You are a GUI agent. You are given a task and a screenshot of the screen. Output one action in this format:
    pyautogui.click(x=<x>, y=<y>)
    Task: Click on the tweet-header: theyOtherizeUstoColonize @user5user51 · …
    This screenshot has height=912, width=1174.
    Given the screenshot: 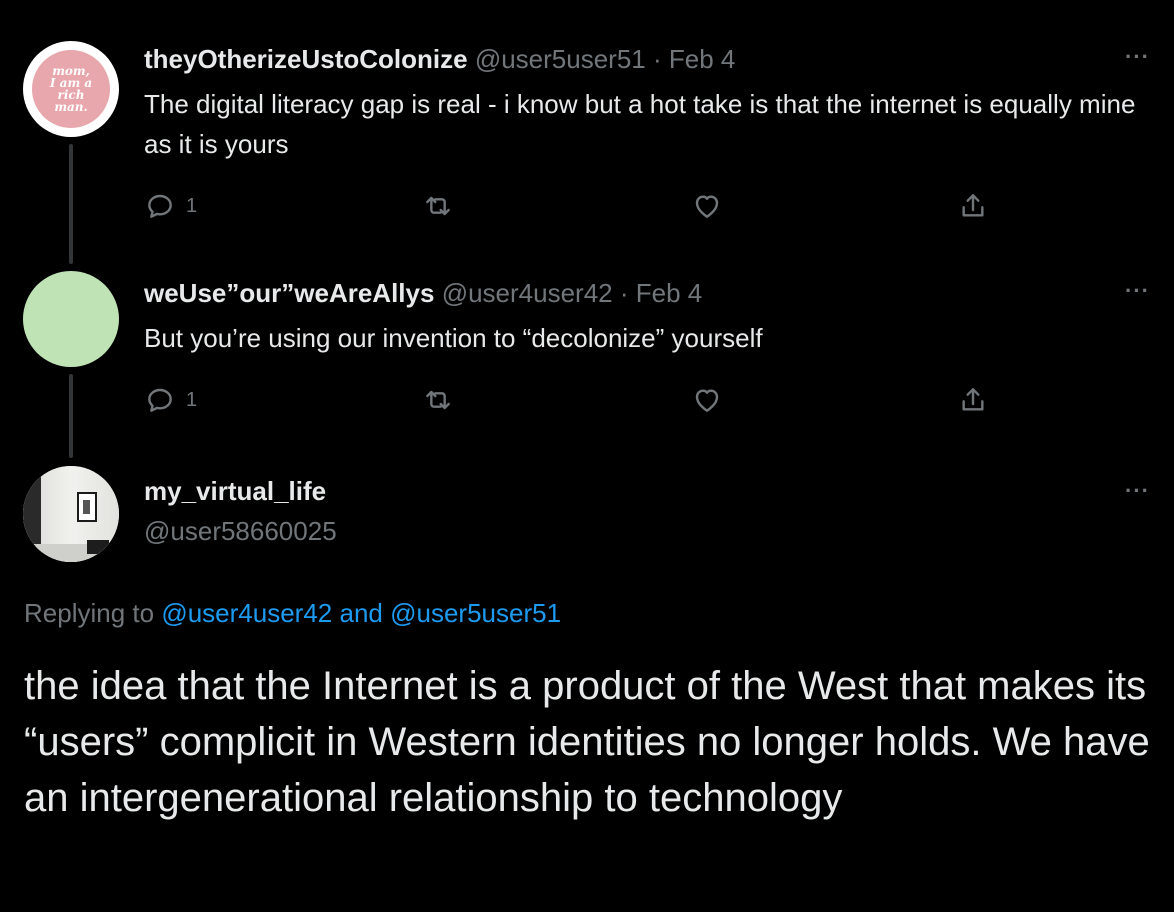 What is the action you would take?
    pyautogui.click(x=439, y=59)
    